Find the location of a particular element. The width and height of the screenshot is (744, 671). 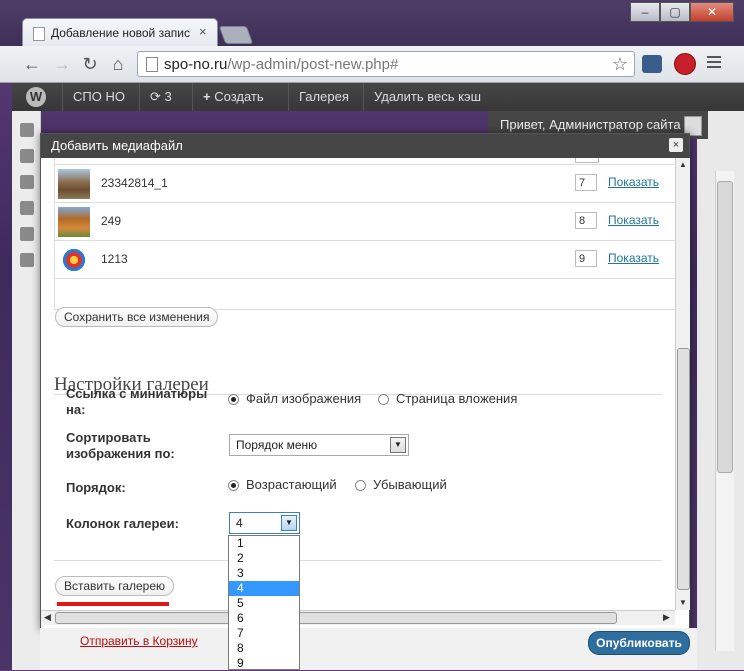

comments-menu-icon is located at coordinates (27, 208).